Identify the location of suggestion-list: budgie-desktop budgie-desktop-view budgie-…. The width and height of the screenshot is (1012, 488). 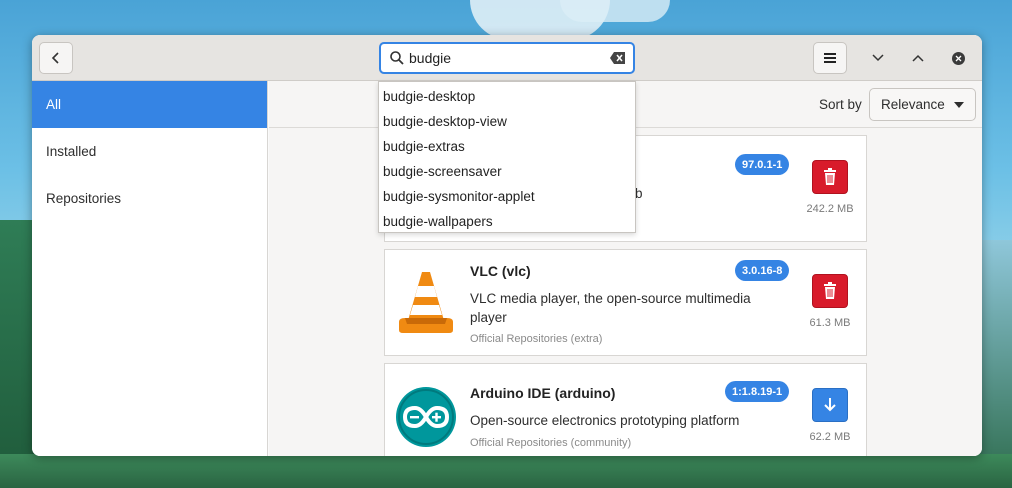
(507, 158).